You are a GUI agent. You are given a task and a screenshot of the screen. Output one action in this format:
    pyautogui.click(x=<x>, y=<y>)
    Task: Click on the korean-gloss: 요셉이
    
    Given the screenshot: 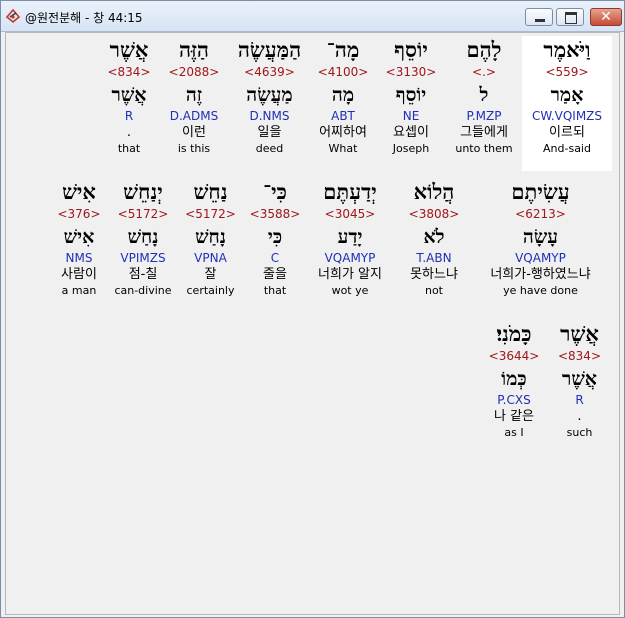 What is the action you would take?
    pyautogui.click(x=411, y=132)
    